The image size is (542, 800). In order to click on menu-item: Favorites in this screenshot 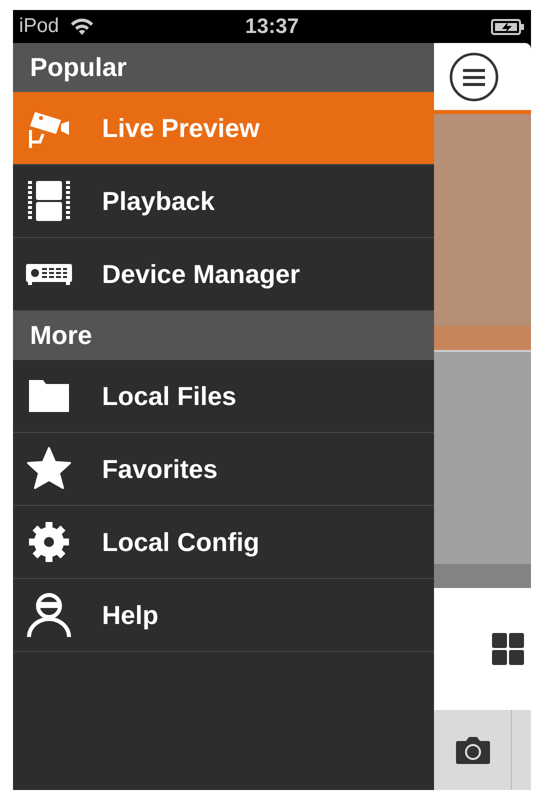, I will do `click(223, 469)`.